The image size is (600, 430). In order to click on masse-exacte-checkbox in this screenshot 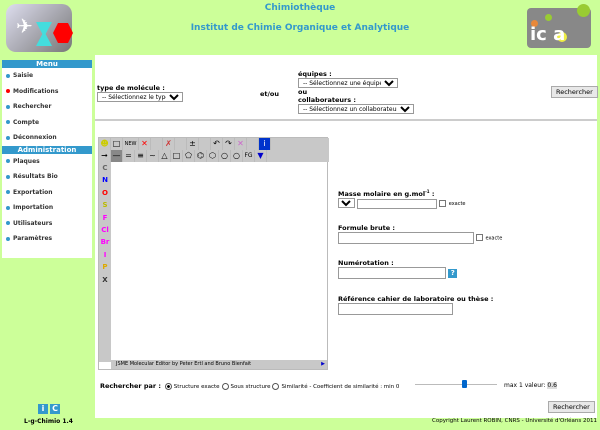, I will do `click(443, 203)`.